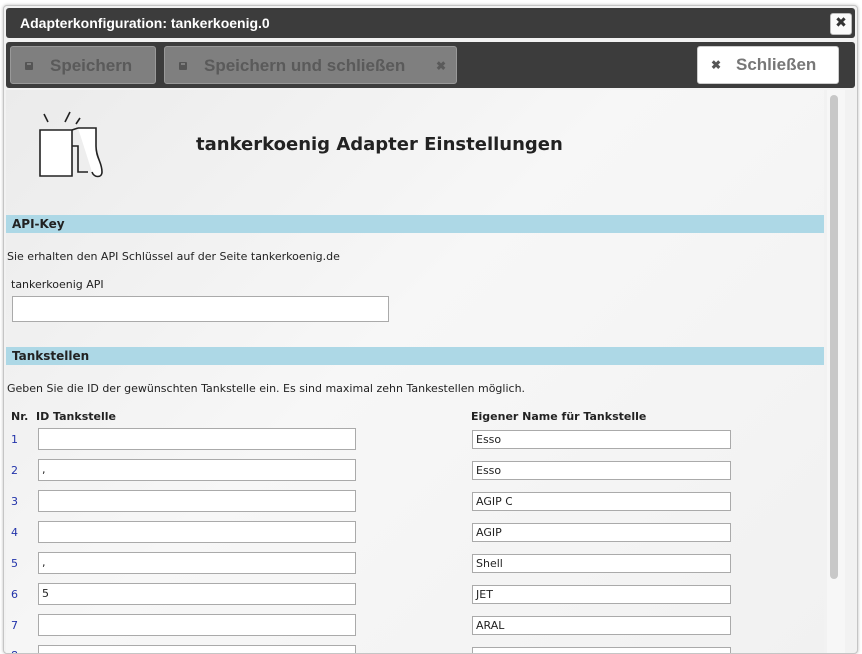 This screenshot has width=862, height=654. What do you see at coordinates (57, 284) in the screenshot?
I see `api-key-label: tankerkoenig API` at bounding box center [57, 284].